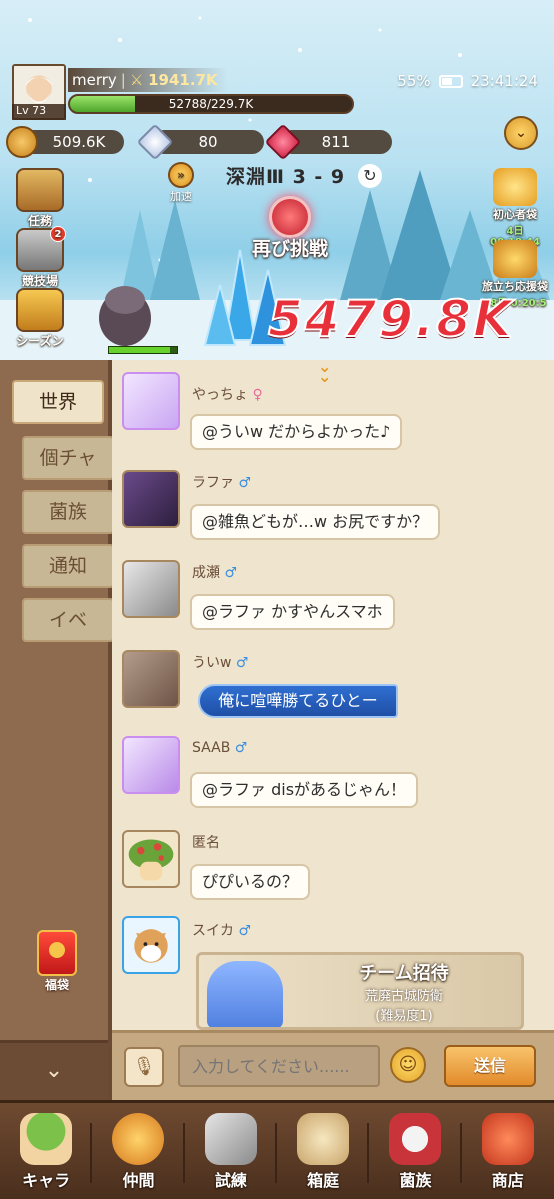 The image size is (554, 1199). Describe the element at coordinates (403, 996) in the screenshot. I see `team-invite-place: 荒廃古城防衛` at that location.